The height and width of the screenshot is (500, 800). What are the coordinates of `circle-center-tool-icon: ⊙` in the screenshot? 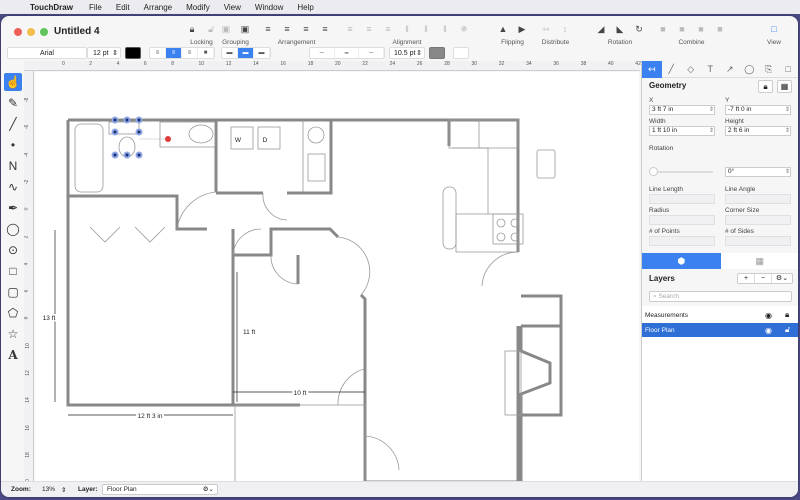 It's located at (13, 250).